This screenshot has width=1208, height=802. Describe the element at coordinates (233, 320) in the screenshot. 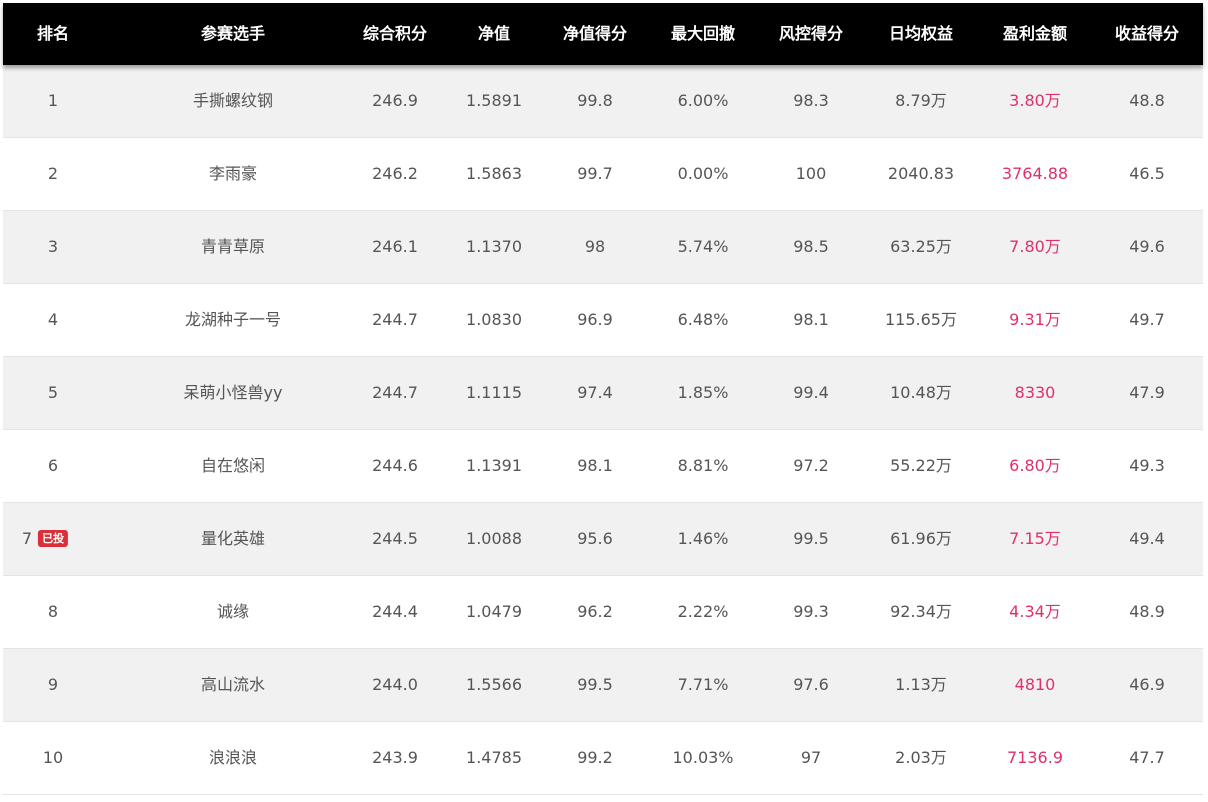

I see `player-name-cell: 龙湖种子一号` at that location.